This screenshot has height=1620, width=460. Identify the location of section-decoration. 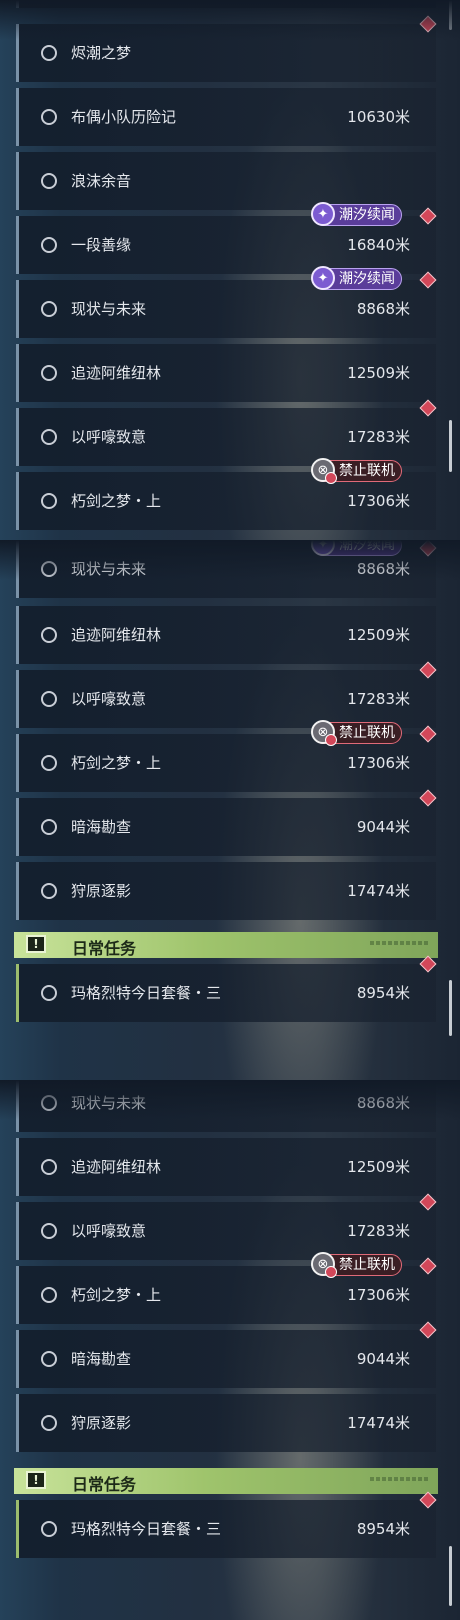
(400, 943).